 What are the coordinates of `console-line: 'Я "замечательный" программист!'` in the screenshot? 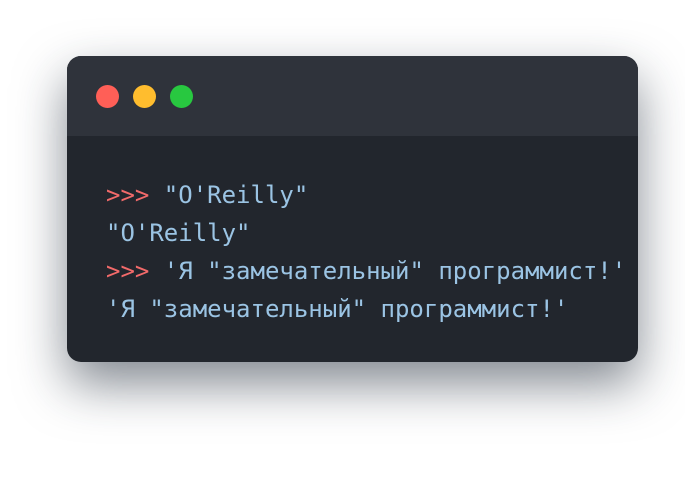 It's located at (367, 309).